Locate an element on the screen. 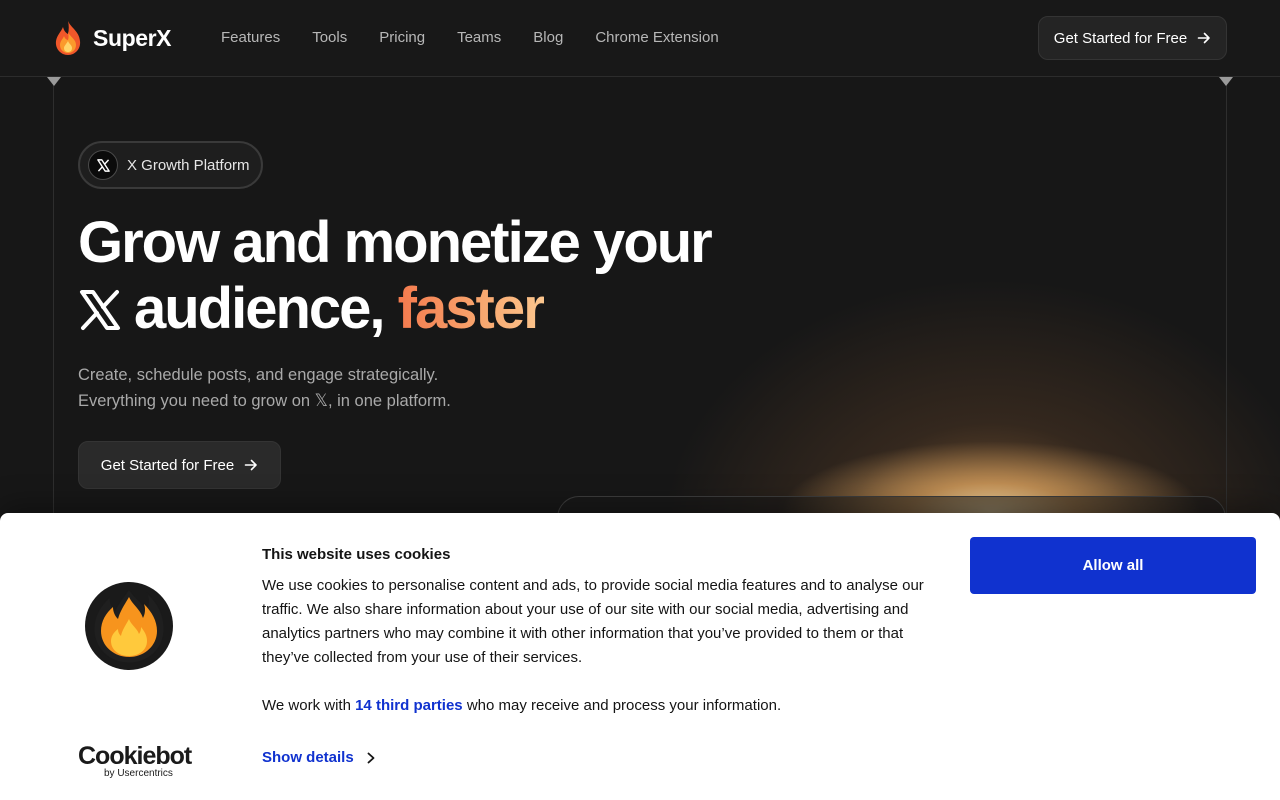  show-details-label: Show details is located at coordinates (308, 757).